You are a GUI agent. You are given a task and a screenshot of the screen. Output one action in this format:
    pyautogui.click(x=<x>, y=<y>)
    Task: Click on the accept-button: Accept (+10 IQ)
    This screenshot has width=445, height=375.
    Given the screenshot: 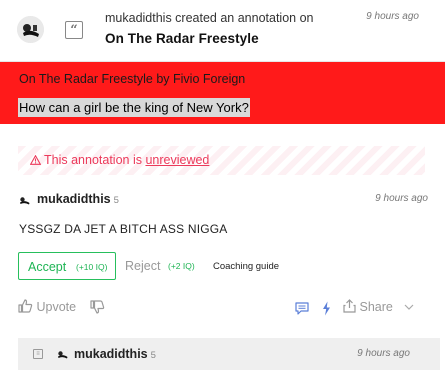 What is the action you would take?
    pyautogui.click(x=67, y=266)
    